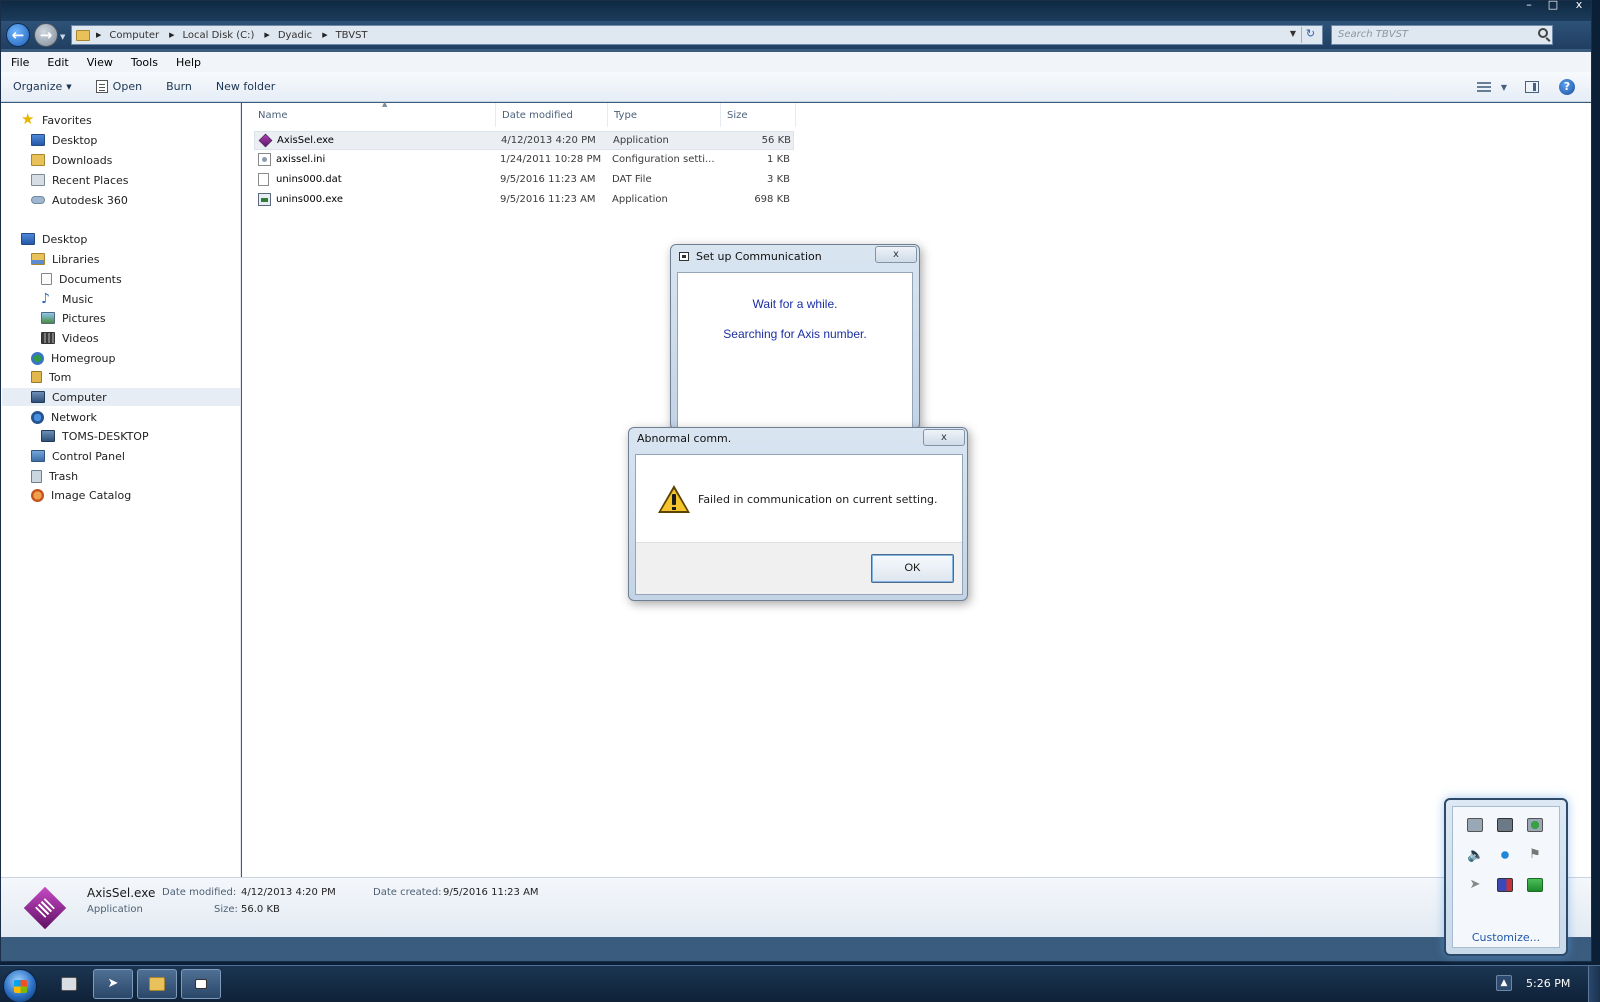 The height and width of the screenshot is (1002, 1600). Describe the element at coordinates (374, 113) in the screenshot. I see `column-header-name: Name ▲` at that location.